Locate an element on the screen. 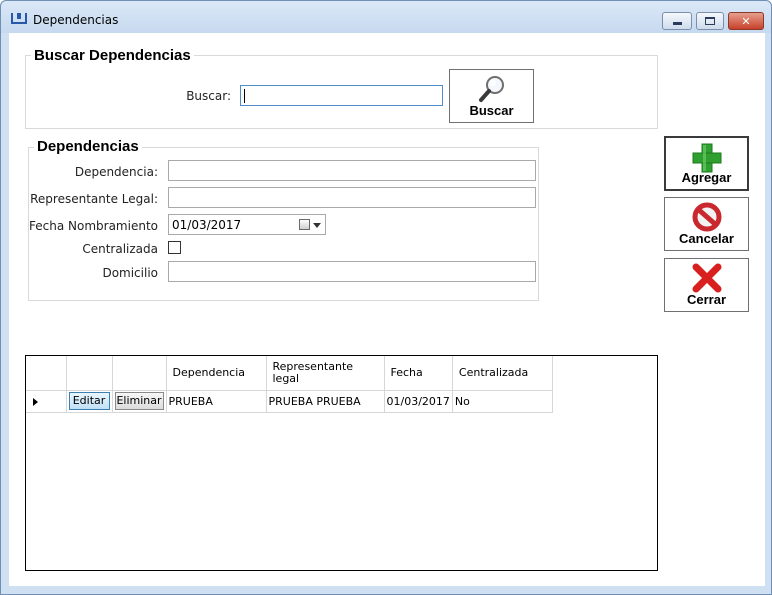 Image resolution: width=772 pixels, height=595 pixels. domicilio-label: Domicilio is located at coordinates (130, 273).